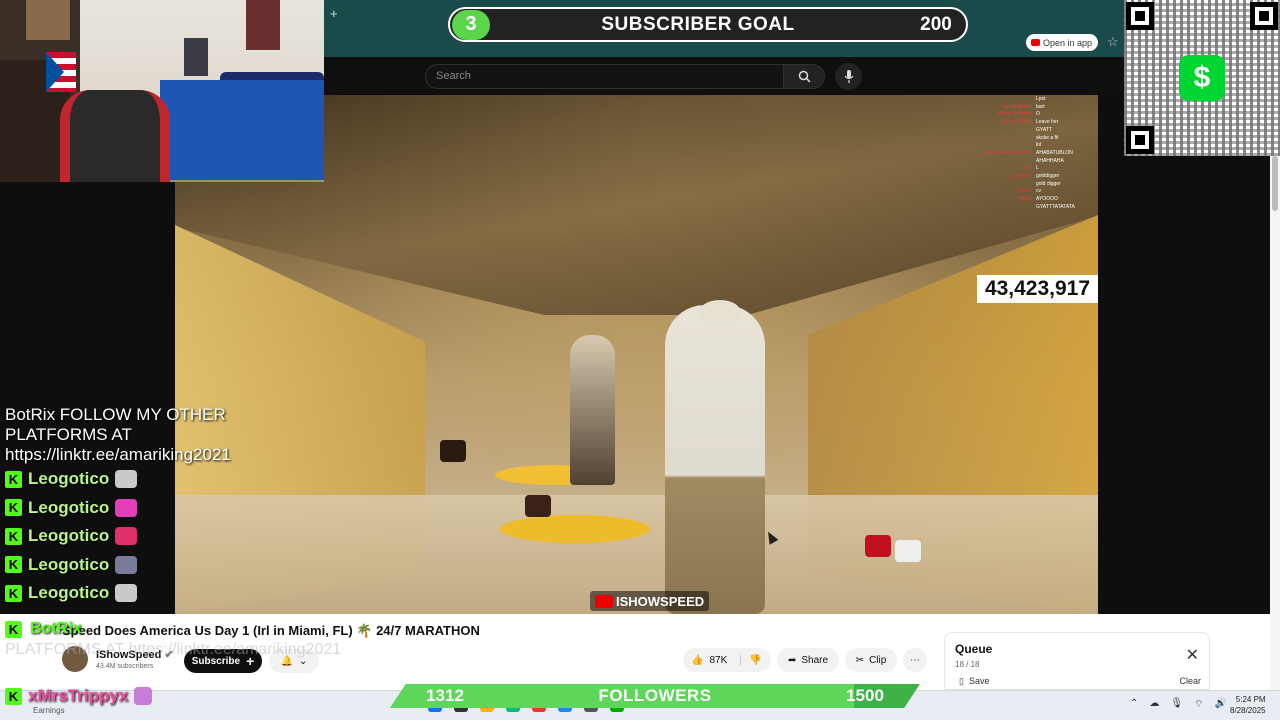 This screenshot has height=720, width=1280. Describe the element at coordinates (1038, 114) in the screenshot. I see `inset-chat-text: O` at that location.